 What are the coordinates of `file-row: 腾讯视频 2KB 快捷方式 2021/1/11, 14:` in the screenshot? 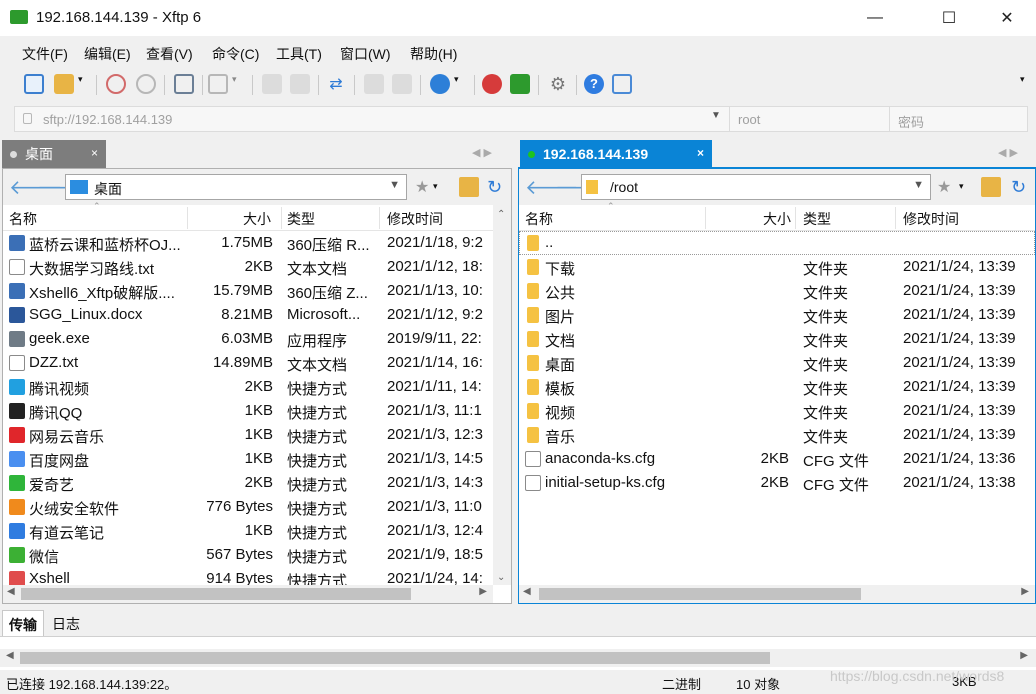 It's located at (248, 387).